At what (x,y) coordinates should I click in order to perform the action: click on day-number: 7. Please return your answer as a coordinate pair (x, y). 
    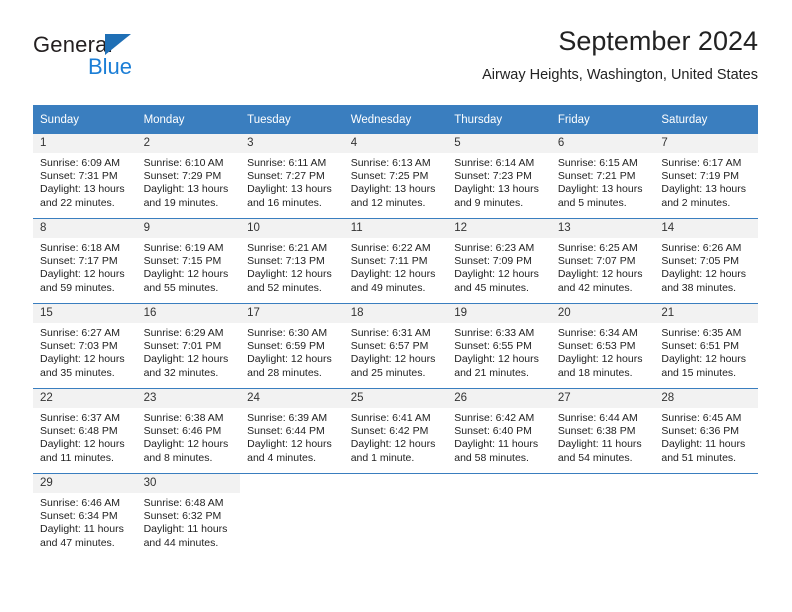
    Looking at the image, I should click on (706, 143).